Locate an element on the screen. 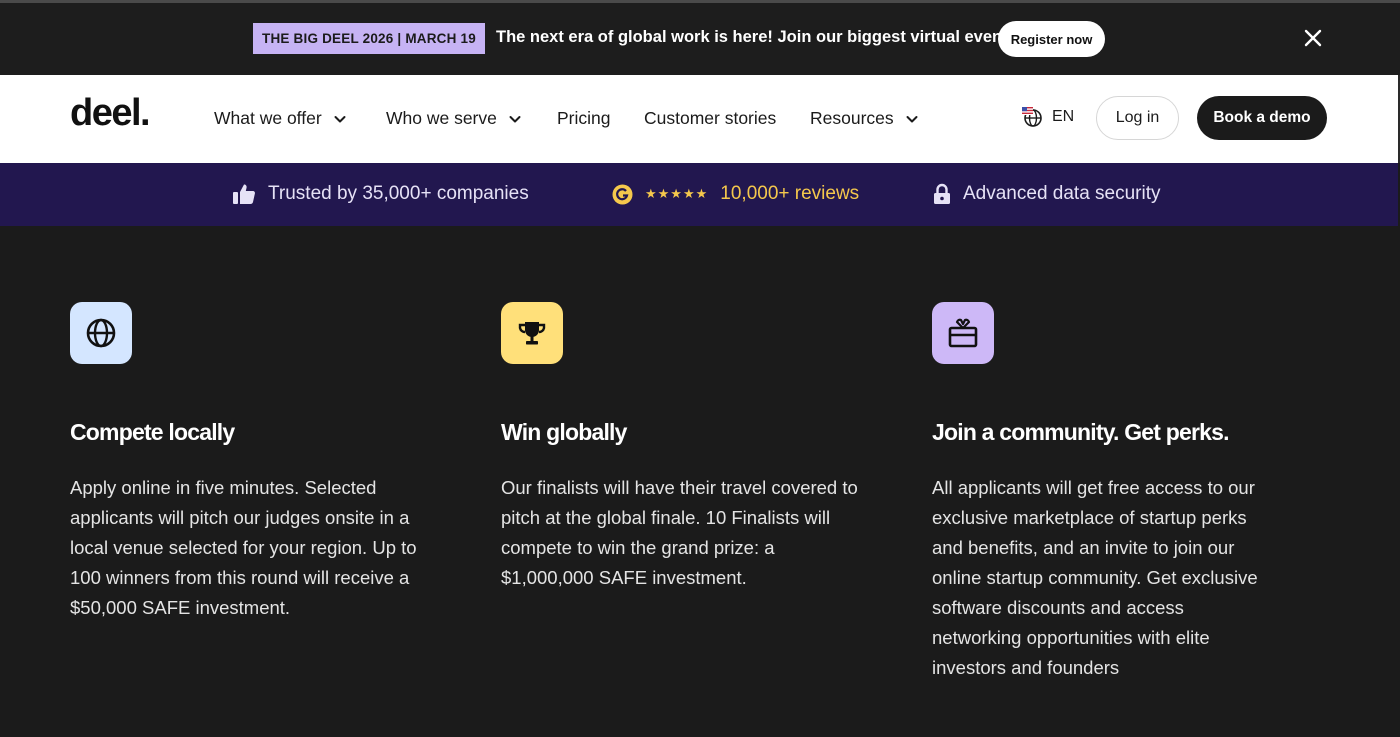 This screenshot has height=737, width=1400. nav-who-we-serve: Who we serve is located at coordinates (454, 118).